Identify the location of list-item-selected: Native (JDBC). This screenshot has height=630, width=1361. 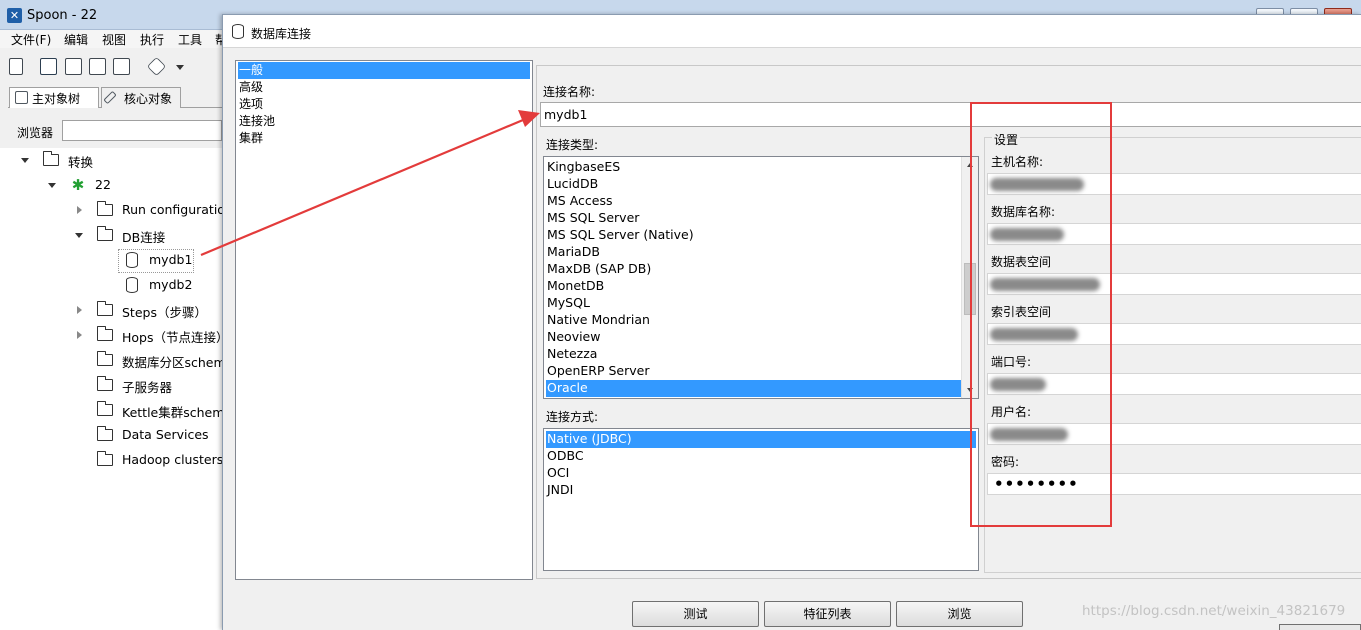
(761, 439).